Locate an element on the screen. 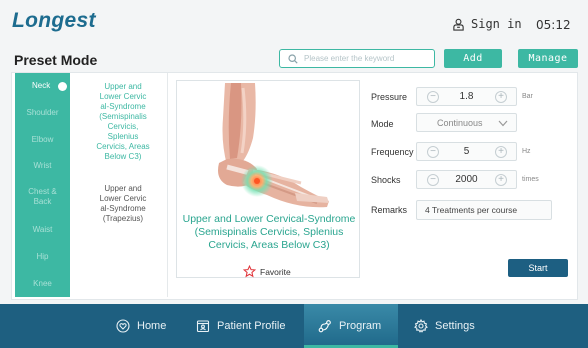 Image resolution: width=588 pixels, height=348 pixels. shocks-value: 2000 is located at coordinates (466, 179).